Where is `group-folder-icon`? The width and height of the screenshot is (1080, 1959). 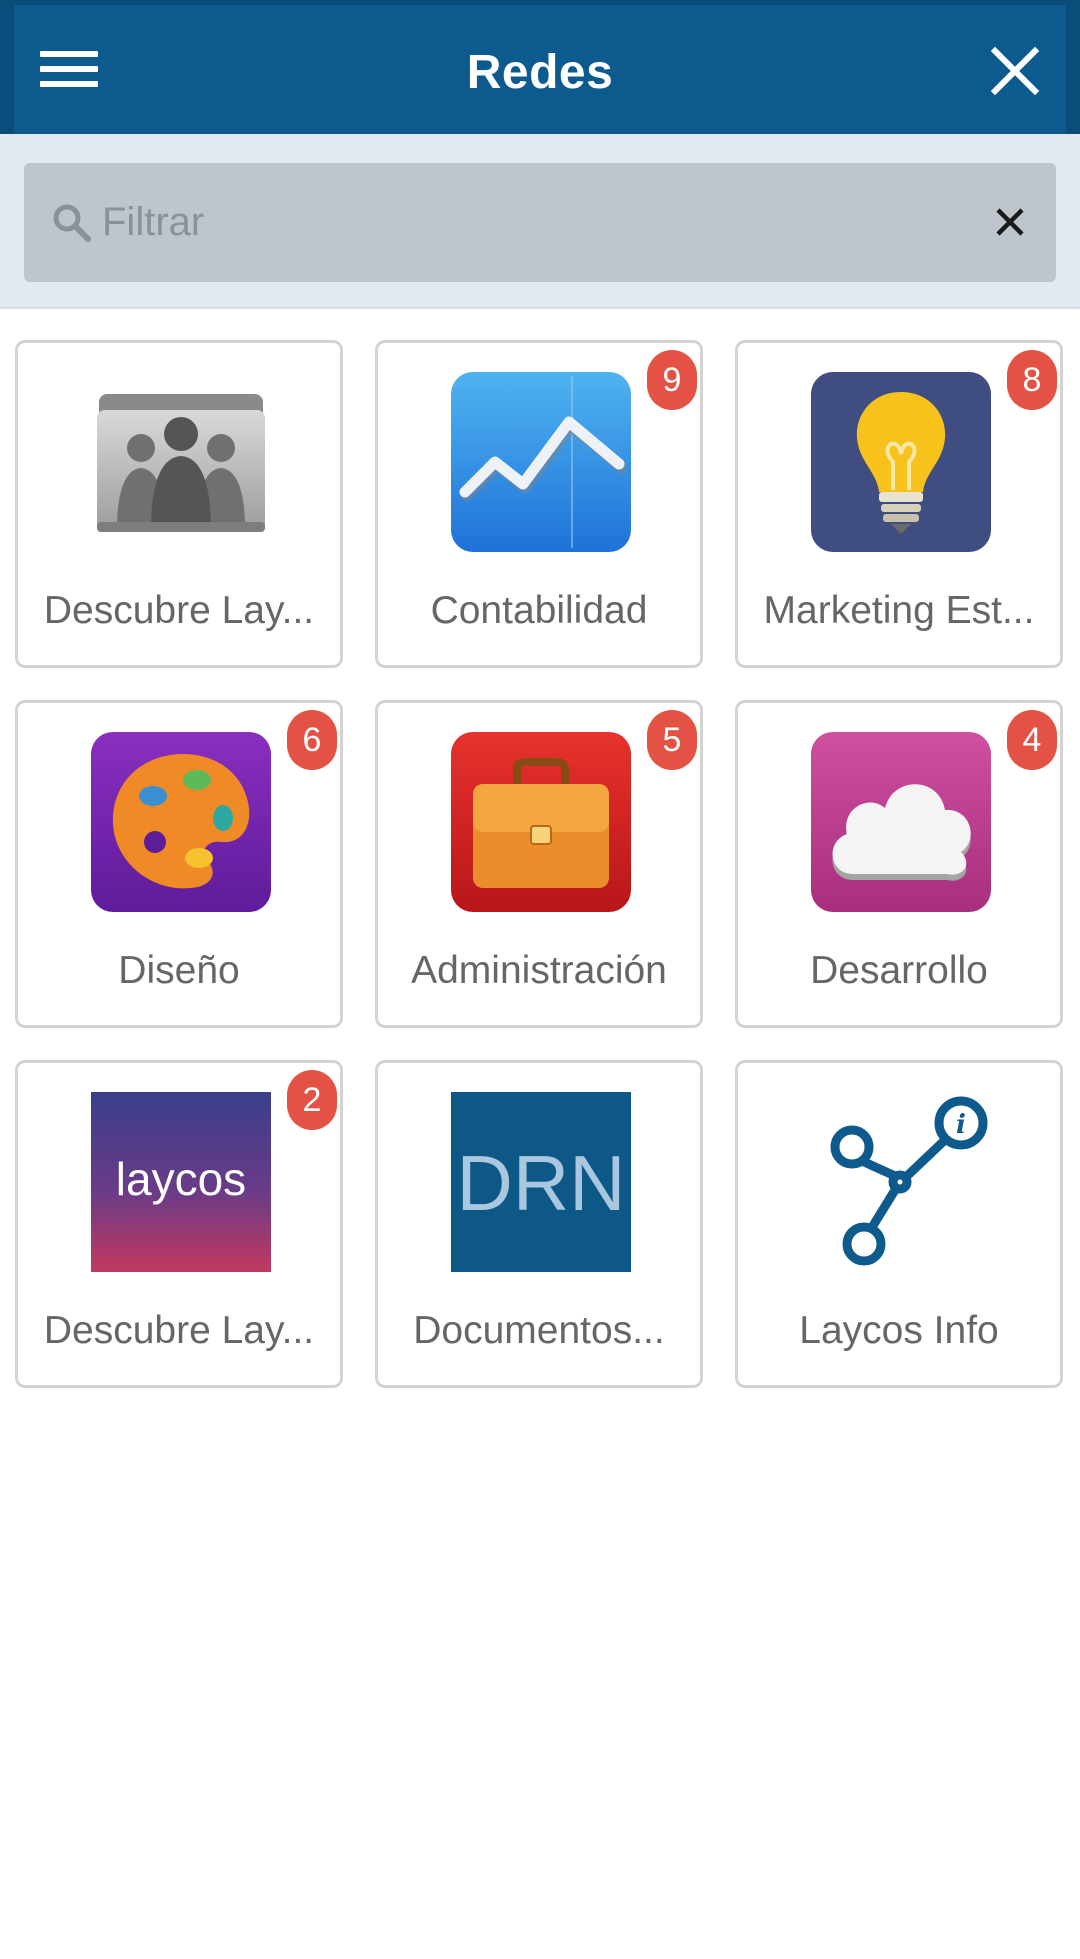 group-folder-icon is located at coordinates (181, 463).